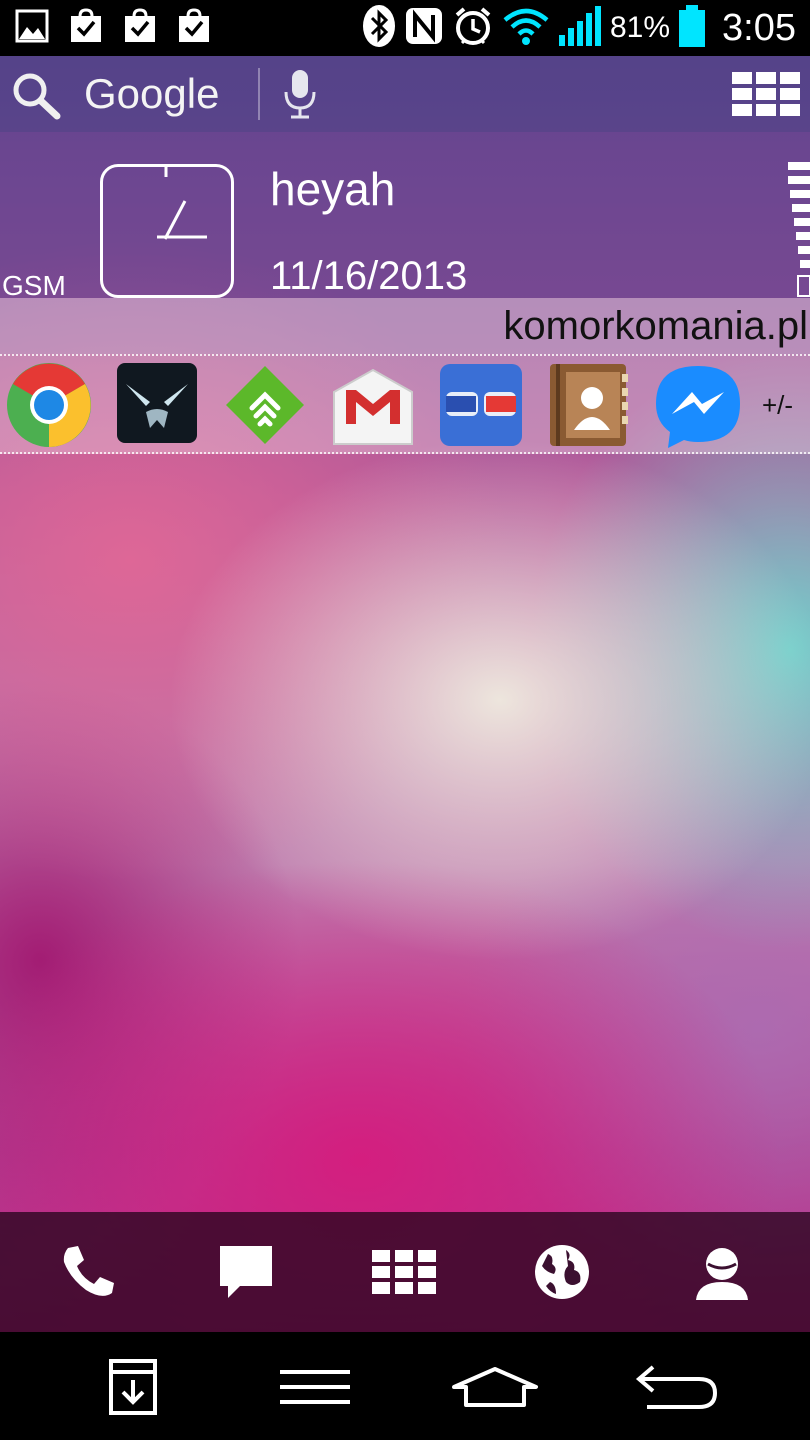 The image size is (810, 1440). Describe the element at coordinates (655, 326) in the screenshot. I see `site-banner-text: komorkomania.pl` at that location.